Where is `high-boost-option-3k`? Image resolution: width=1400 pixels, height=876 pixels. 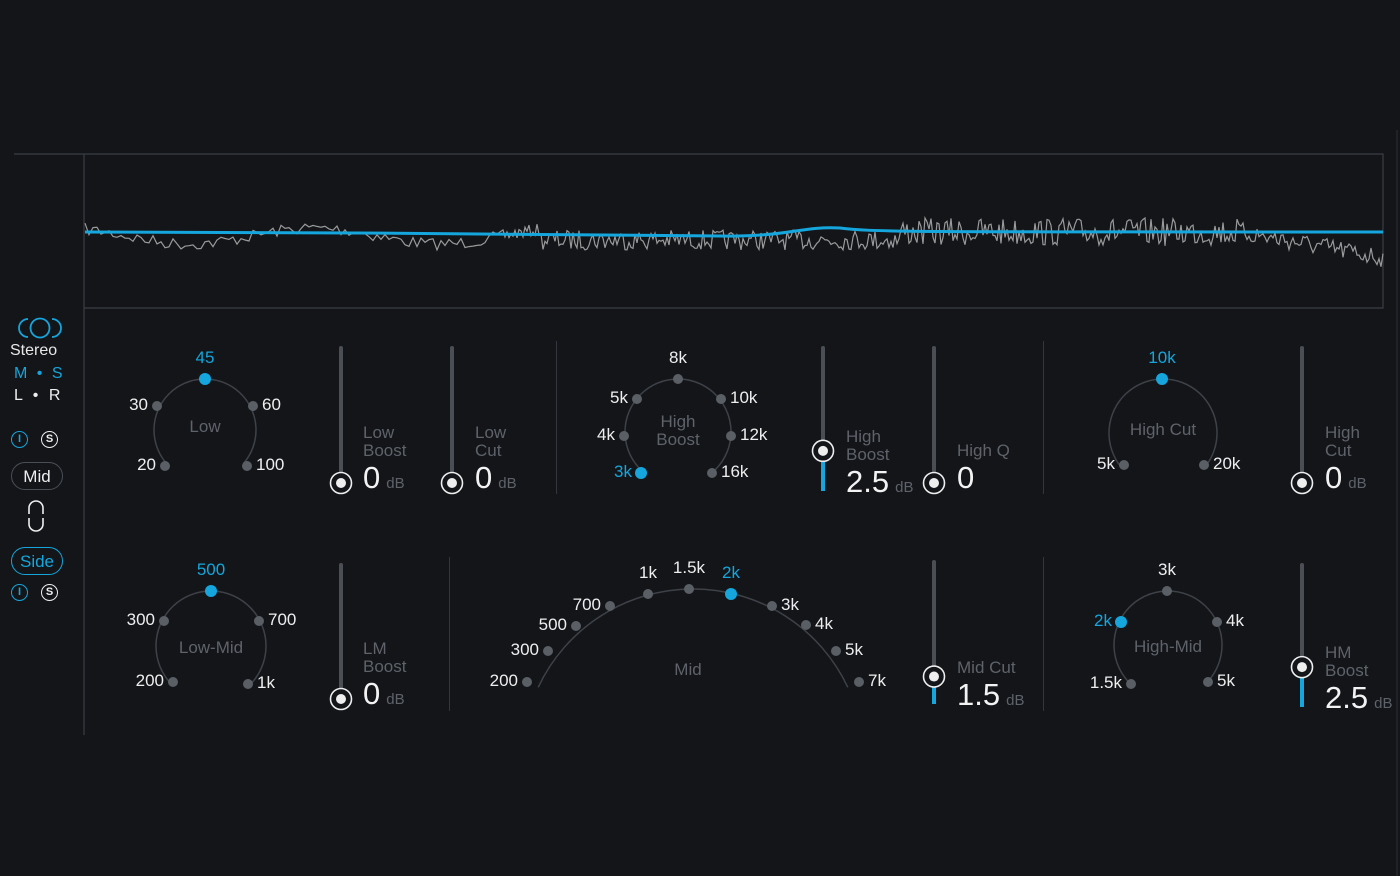 high-boost-option-3k is located at coordinates (641, 473).